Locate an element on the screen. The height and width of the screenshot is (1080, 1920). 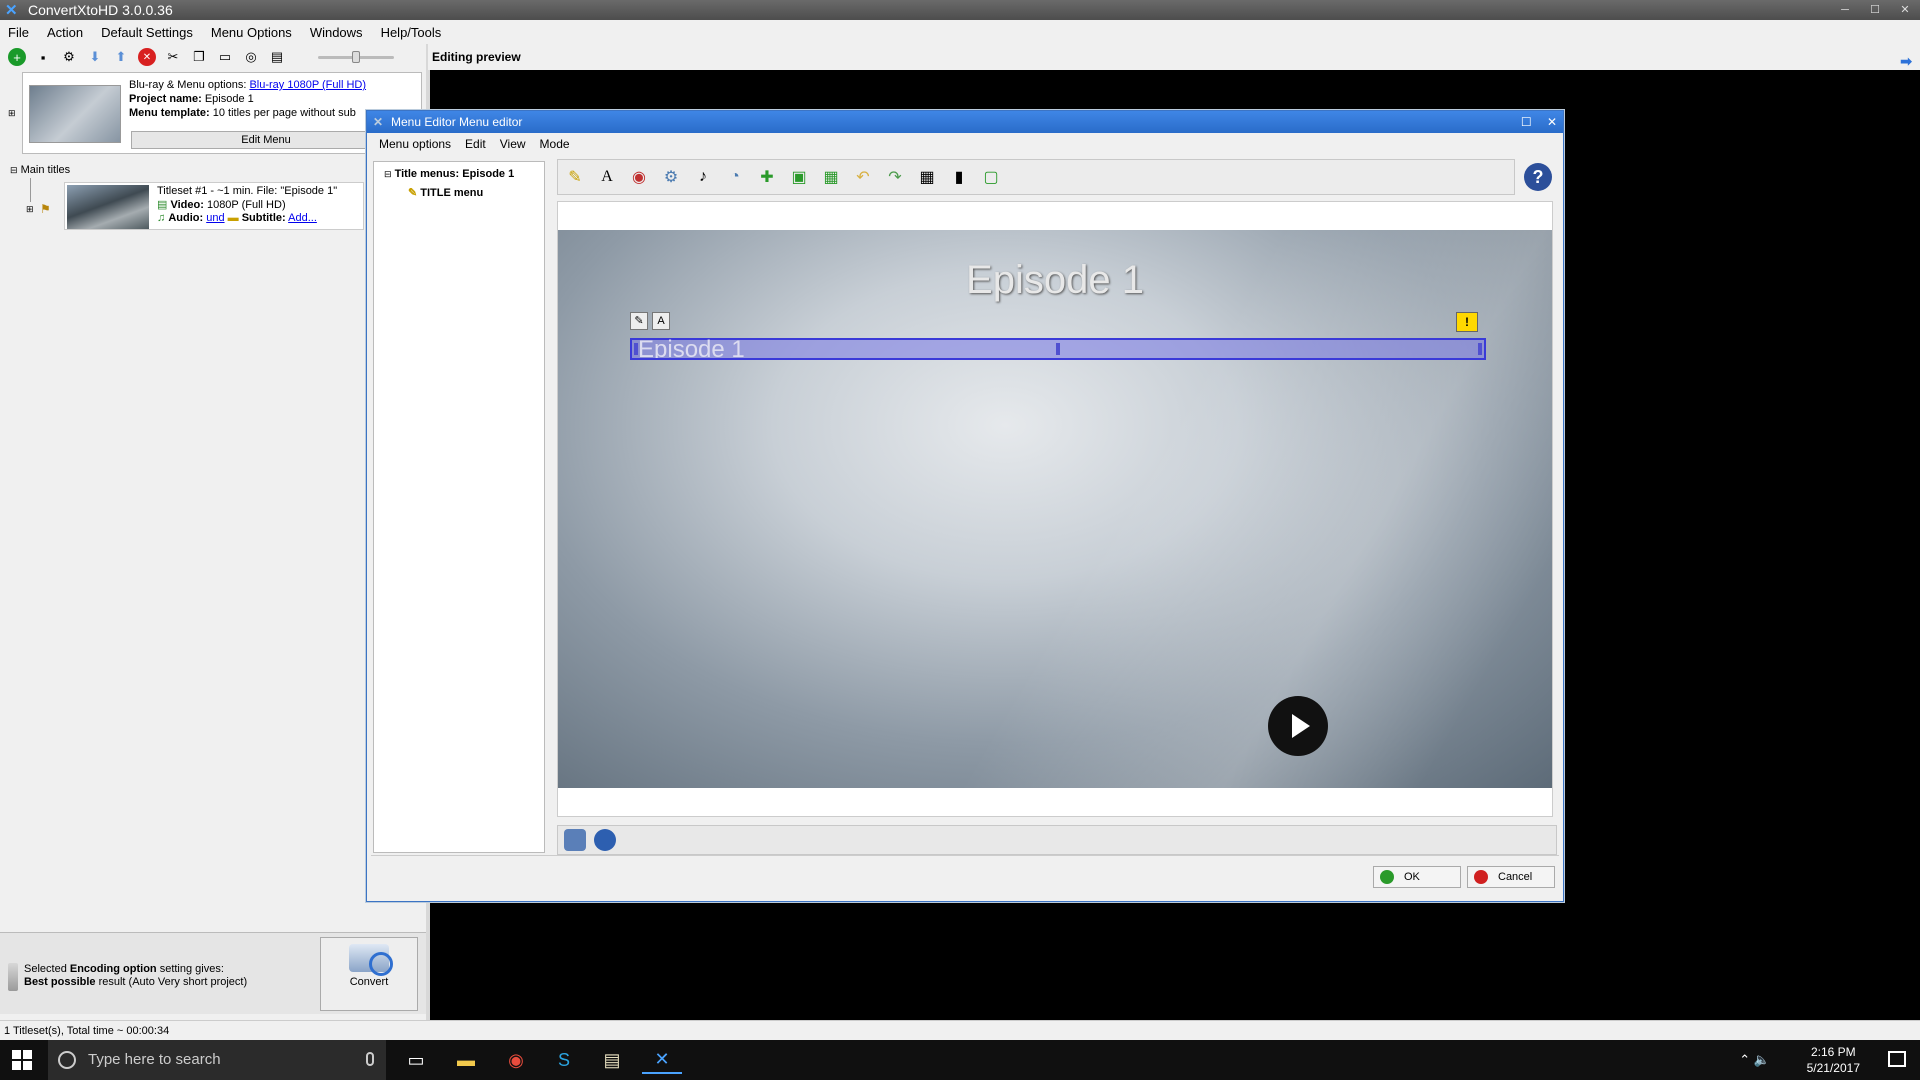
edit-selection-icon: ✎ is located at coordinates (639, 321).